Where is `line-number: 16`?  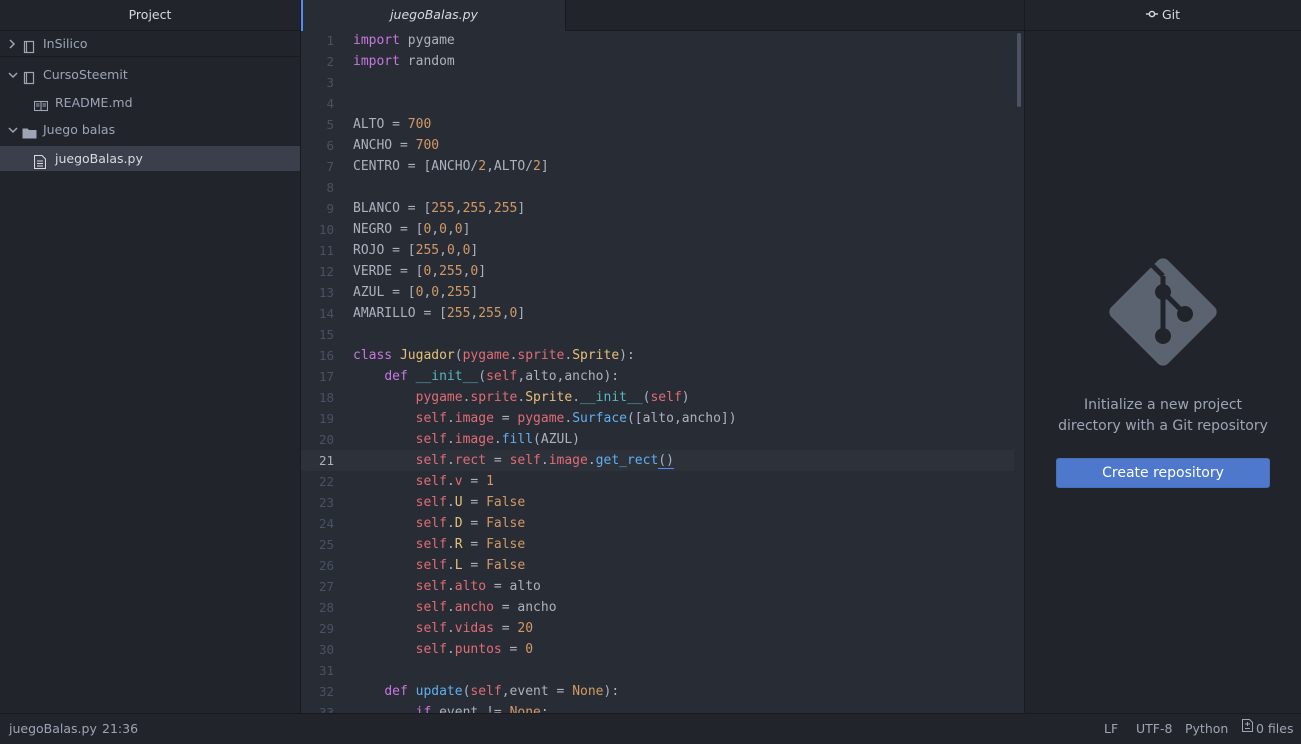
line-number: 16 is located at coordinates (326, 355).